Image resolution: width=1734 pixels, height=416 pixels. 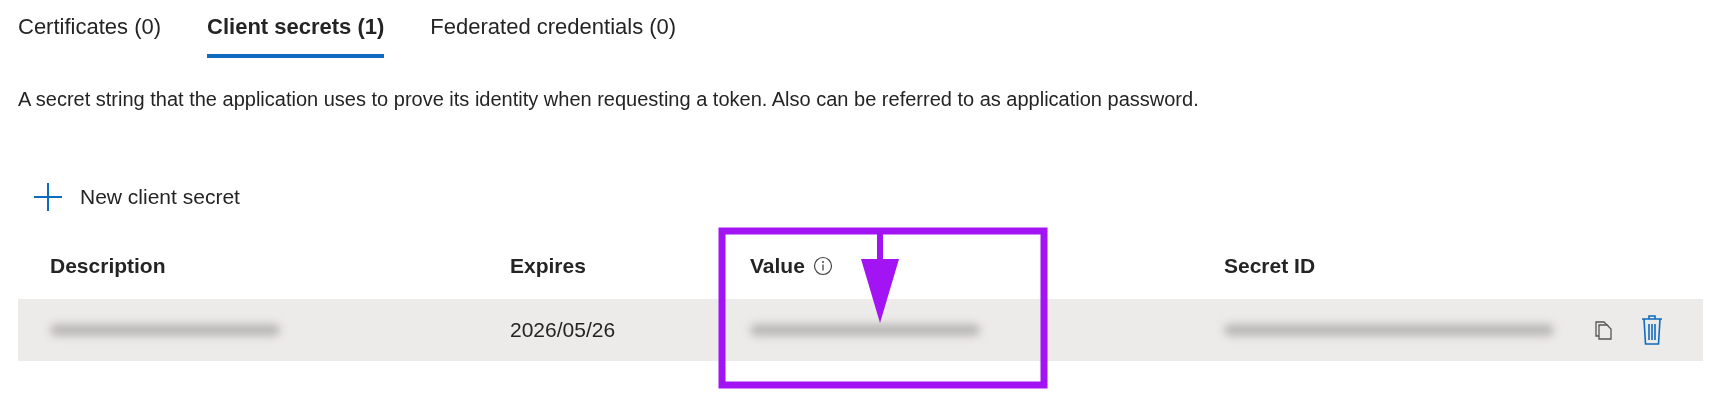 What do you see at coordinates (860, 330) in the screenshot?
I see `table-row: 2026/05/26` at bounding box center [860, 330].